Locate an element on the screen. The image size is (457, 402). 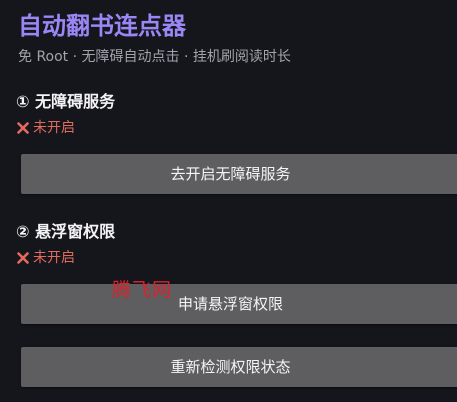
recheck-permissions-button-label: 重新检测权限状态 is located at coordinates (230, 367).